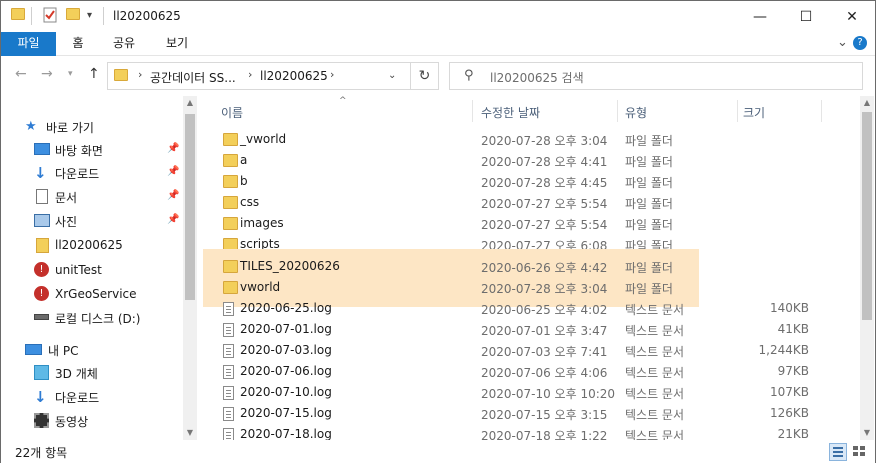 This screenshot has height=463, width=876. Describe the element at coordinates (177, 44) in the screenshot. I see `tab-view: 보기` at that location.